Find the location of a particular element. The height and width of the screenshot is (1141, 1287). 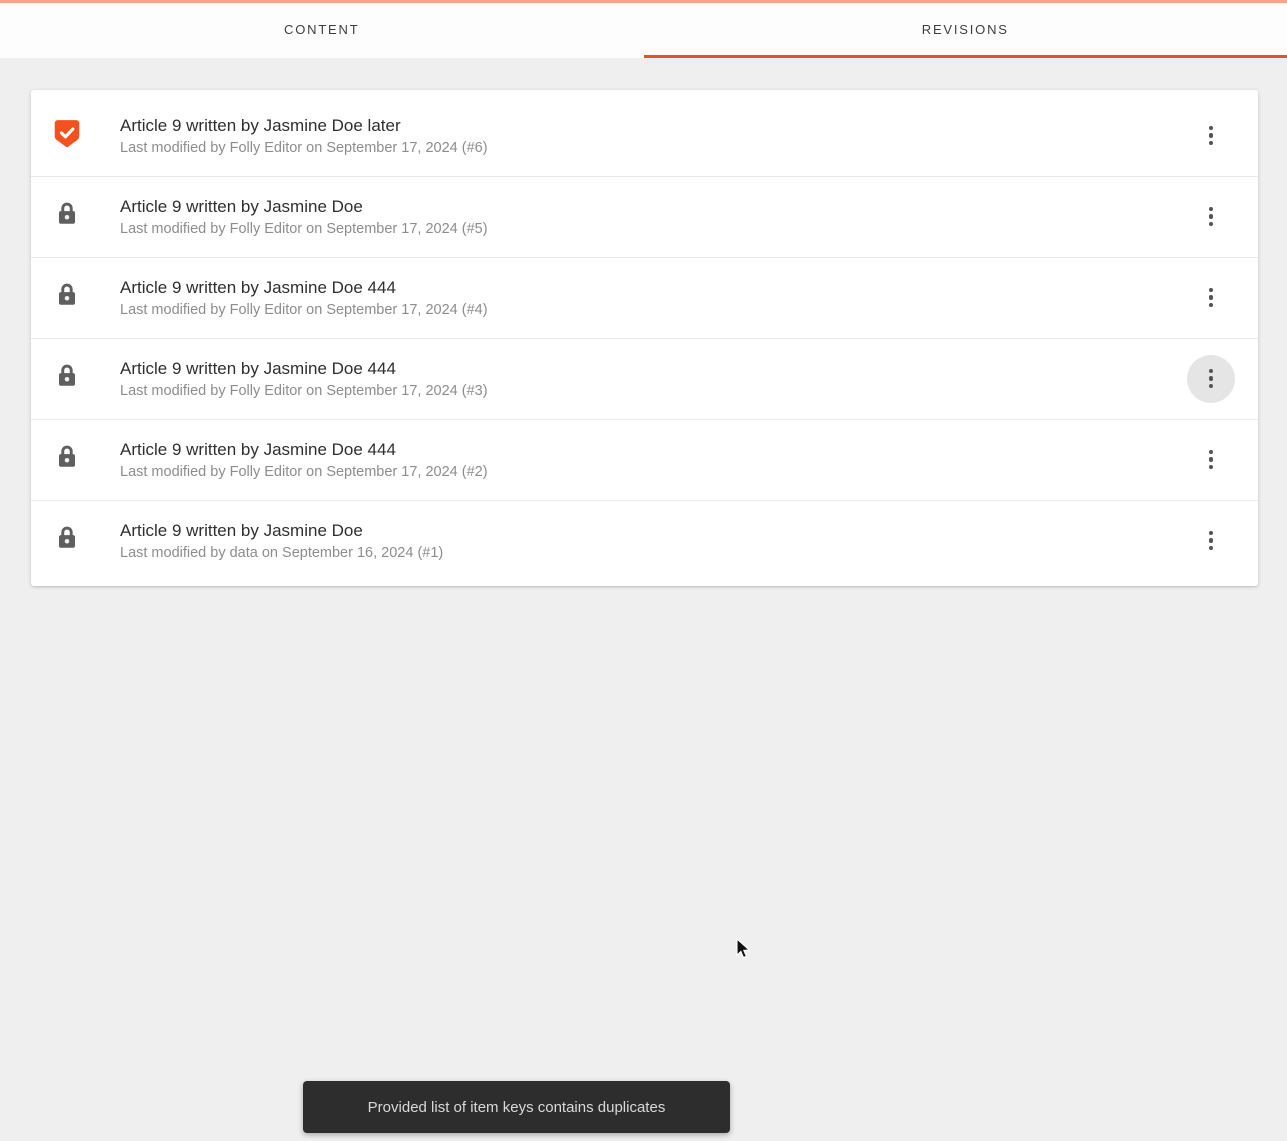

tab-revisions: REVISIONS is located at coordinates (965, 30).